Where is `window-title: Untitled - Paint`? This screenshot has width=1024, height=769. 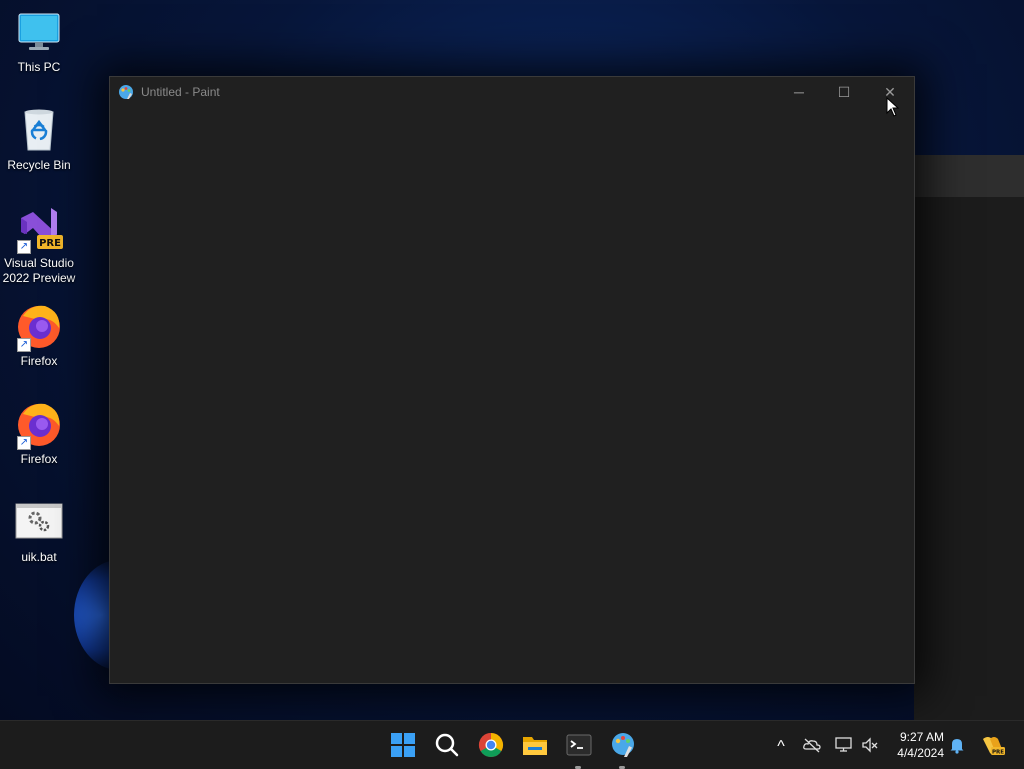
window-title: Untitled - Paint is located at coordinates (180, 92).